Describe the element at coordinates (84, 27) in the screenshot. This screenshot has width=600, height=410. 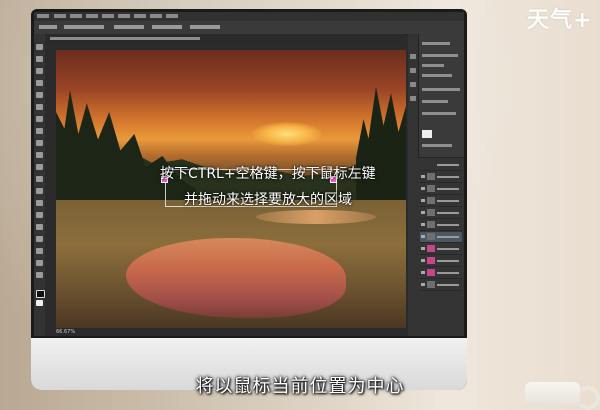
I see `option-checkbox` at that location.